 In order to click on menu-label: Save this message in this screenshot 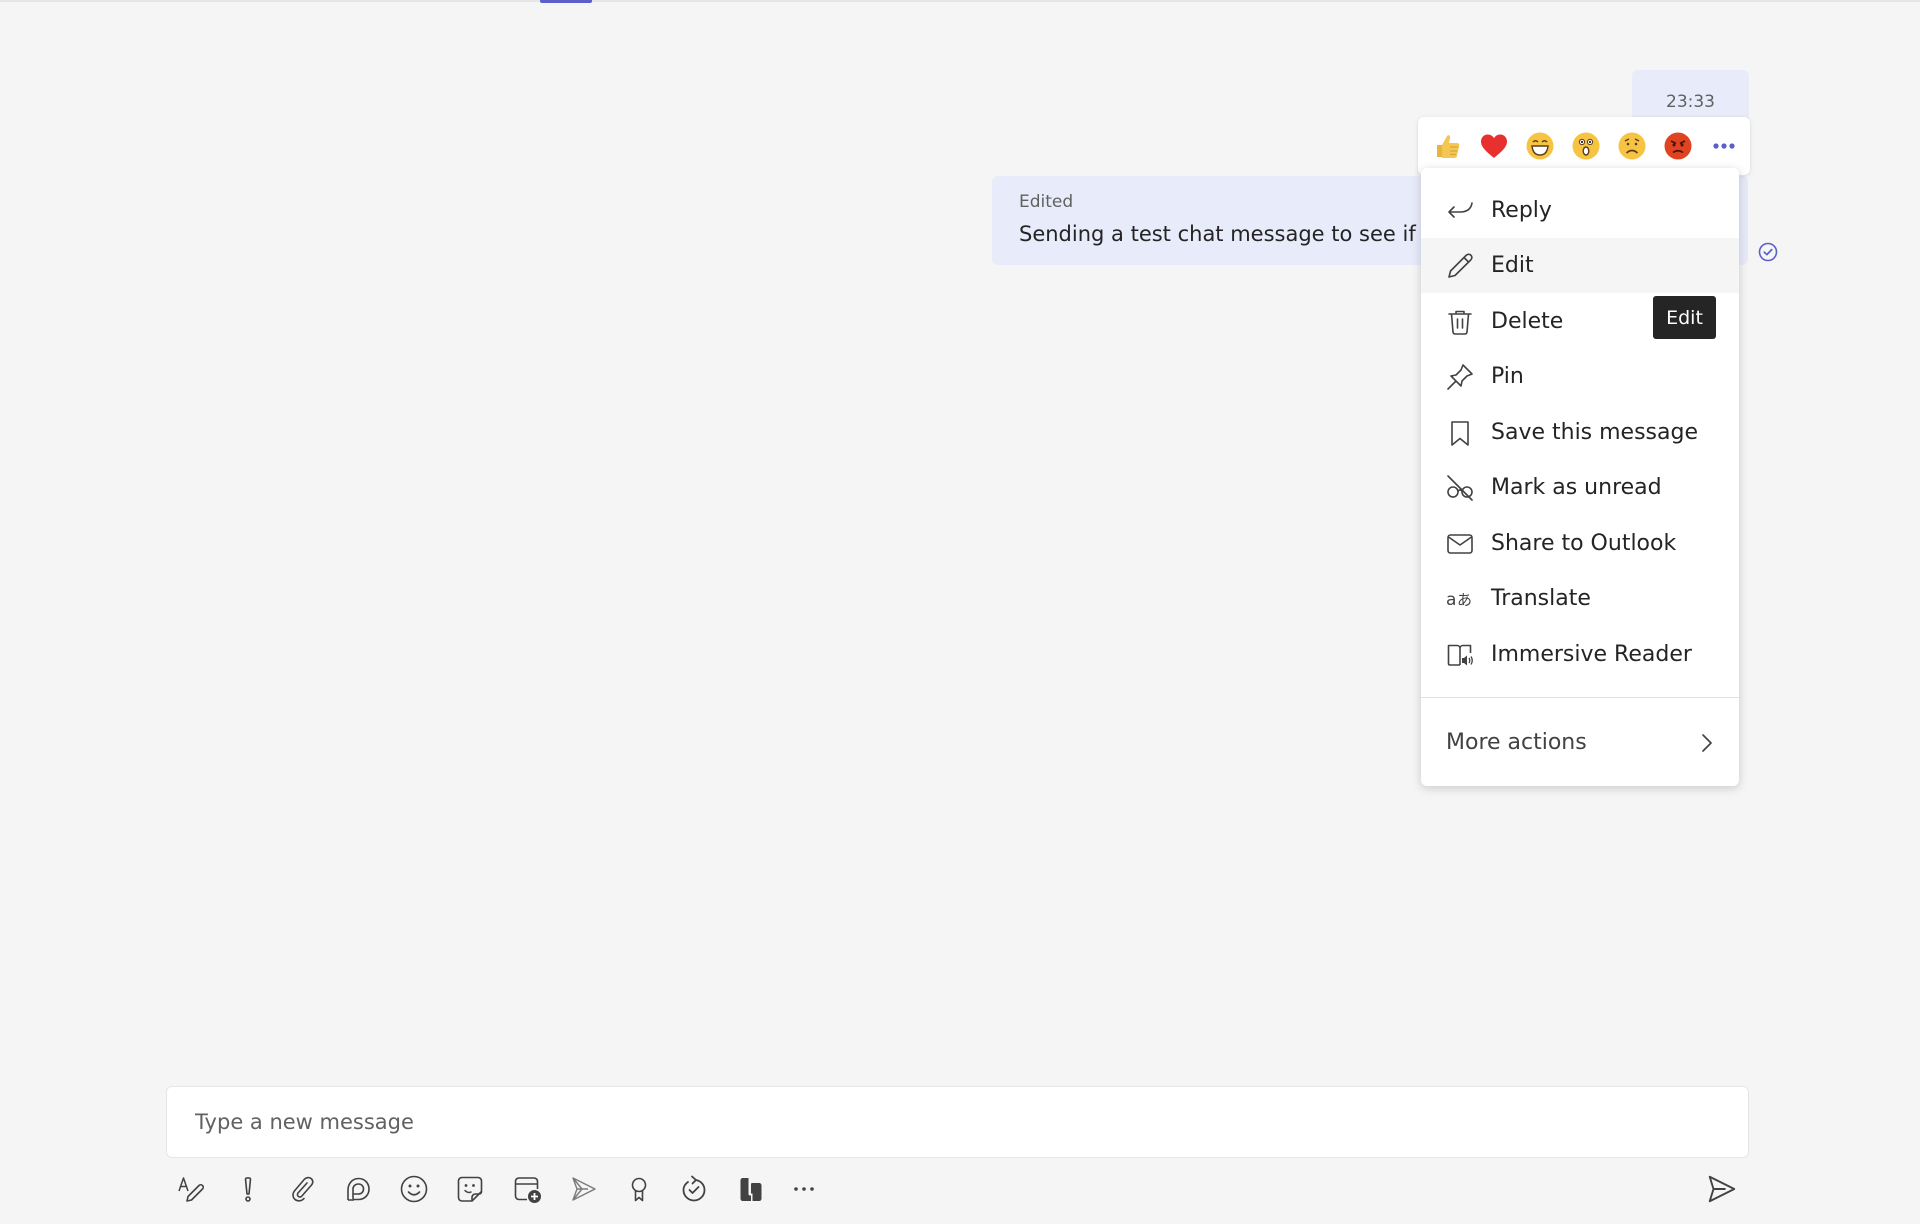, I will do `click(1595, 432)`.